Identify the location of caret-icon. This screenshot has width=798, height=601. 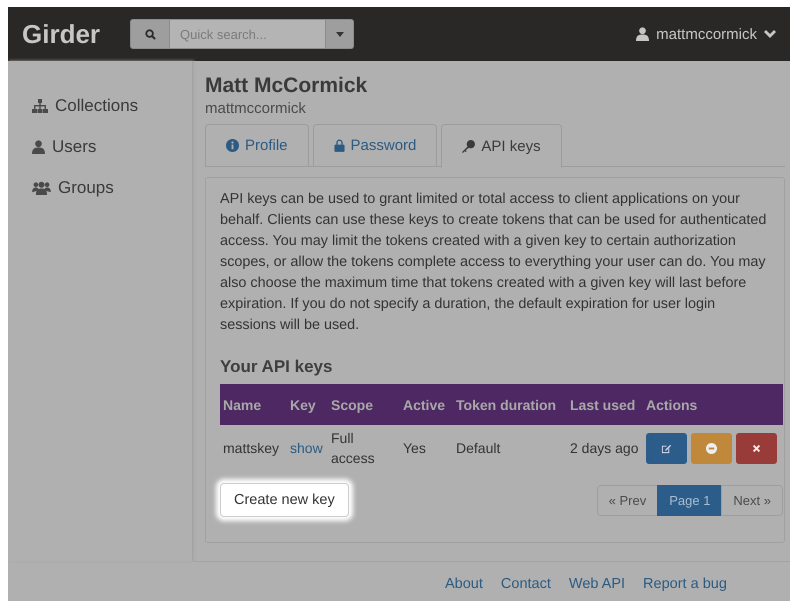
(340, 34).